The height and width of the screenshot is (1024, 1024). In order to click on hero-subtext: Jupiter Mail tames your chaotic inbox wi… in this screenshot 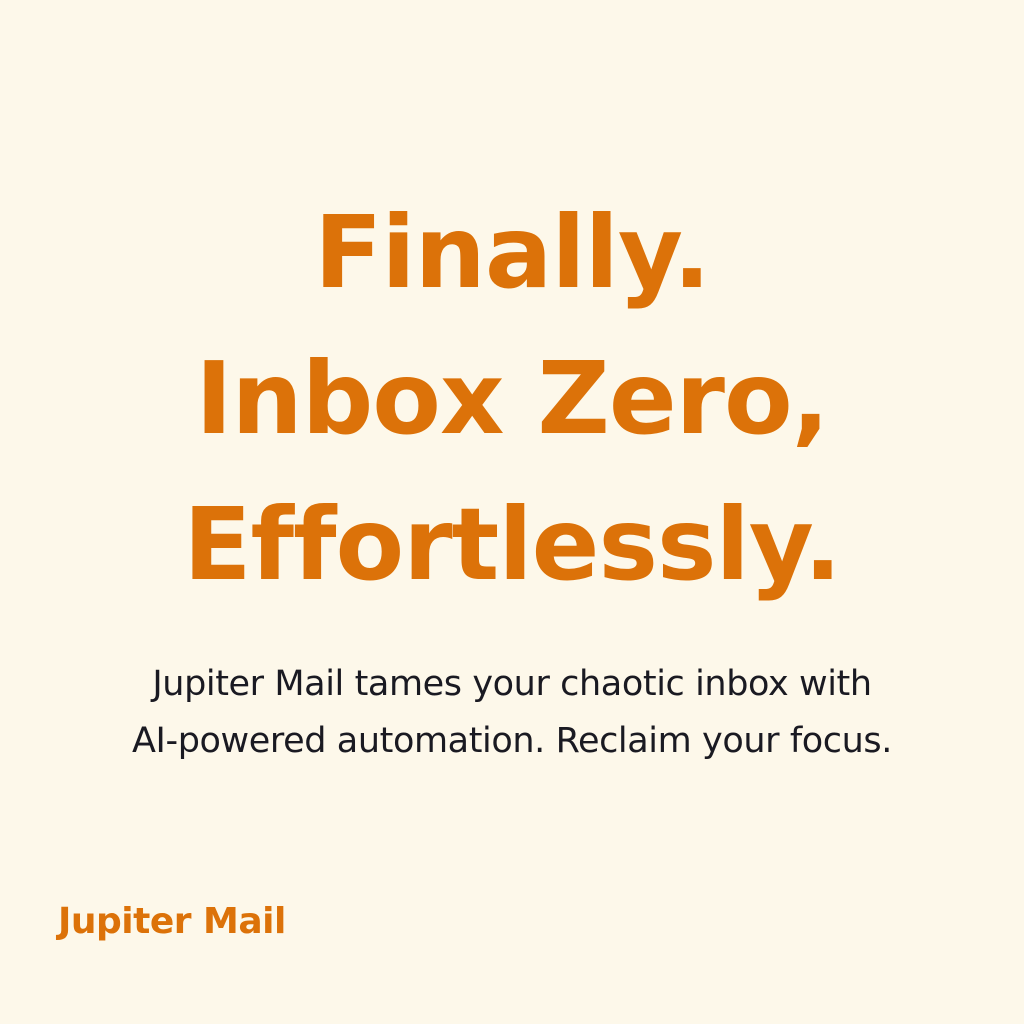, I will do `click(512, 713)`.